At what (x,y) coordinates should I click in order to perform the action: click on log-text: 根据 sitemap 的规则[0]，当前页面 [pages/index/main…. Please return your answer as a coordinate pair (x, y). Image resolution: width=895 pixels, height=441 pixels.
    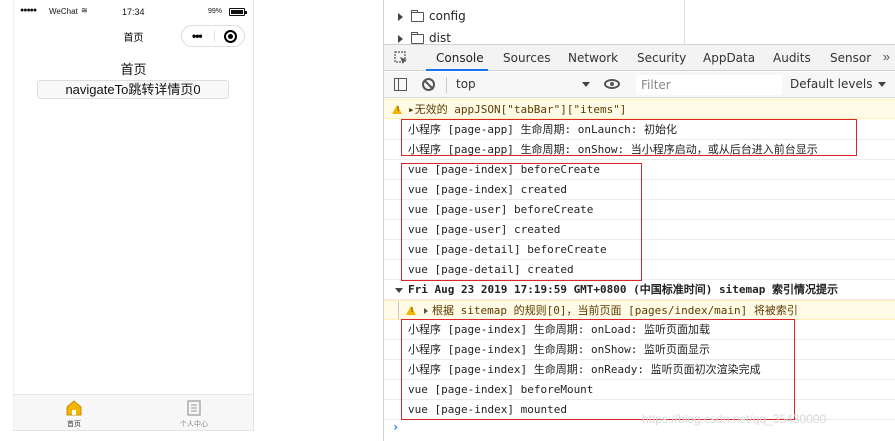
    Looking at the image, I should click on (615, 310).